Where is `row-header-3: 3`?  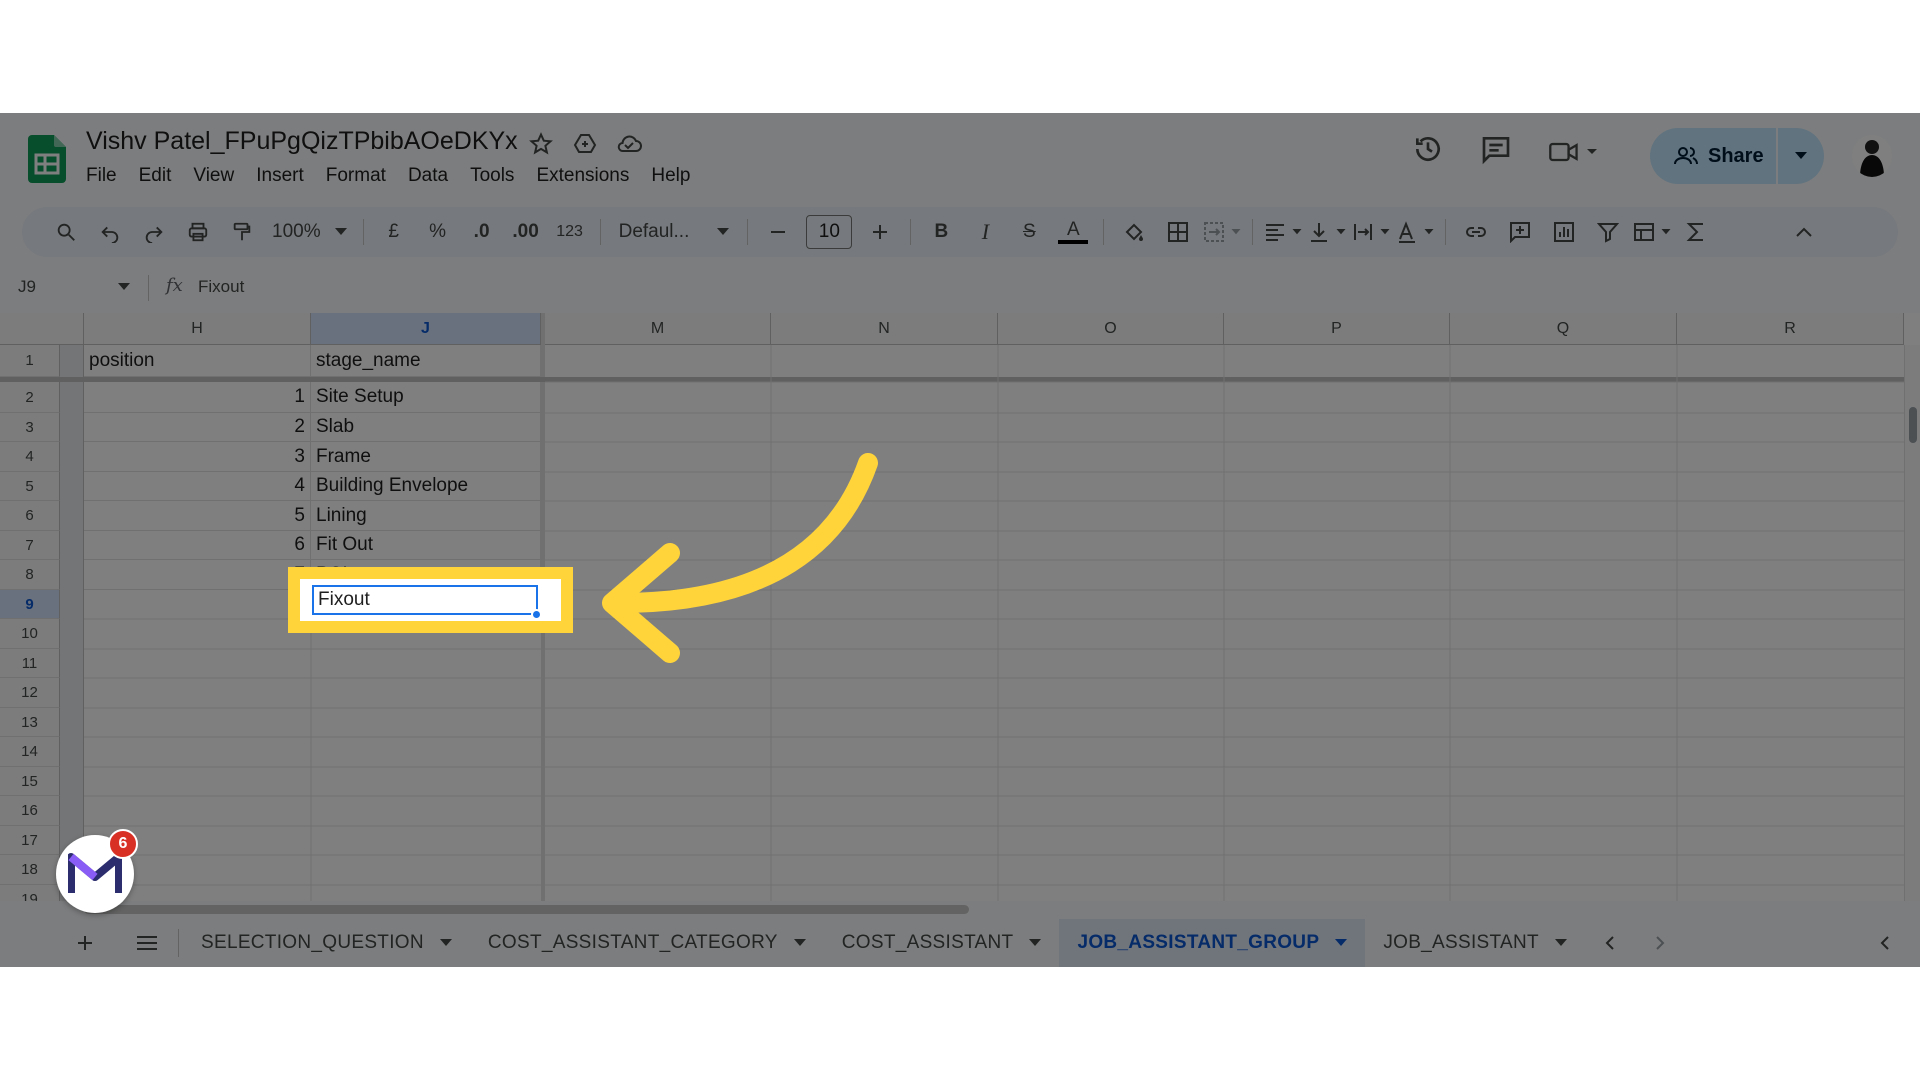 row-header-3: 3 is located at coordinates (30, 427).